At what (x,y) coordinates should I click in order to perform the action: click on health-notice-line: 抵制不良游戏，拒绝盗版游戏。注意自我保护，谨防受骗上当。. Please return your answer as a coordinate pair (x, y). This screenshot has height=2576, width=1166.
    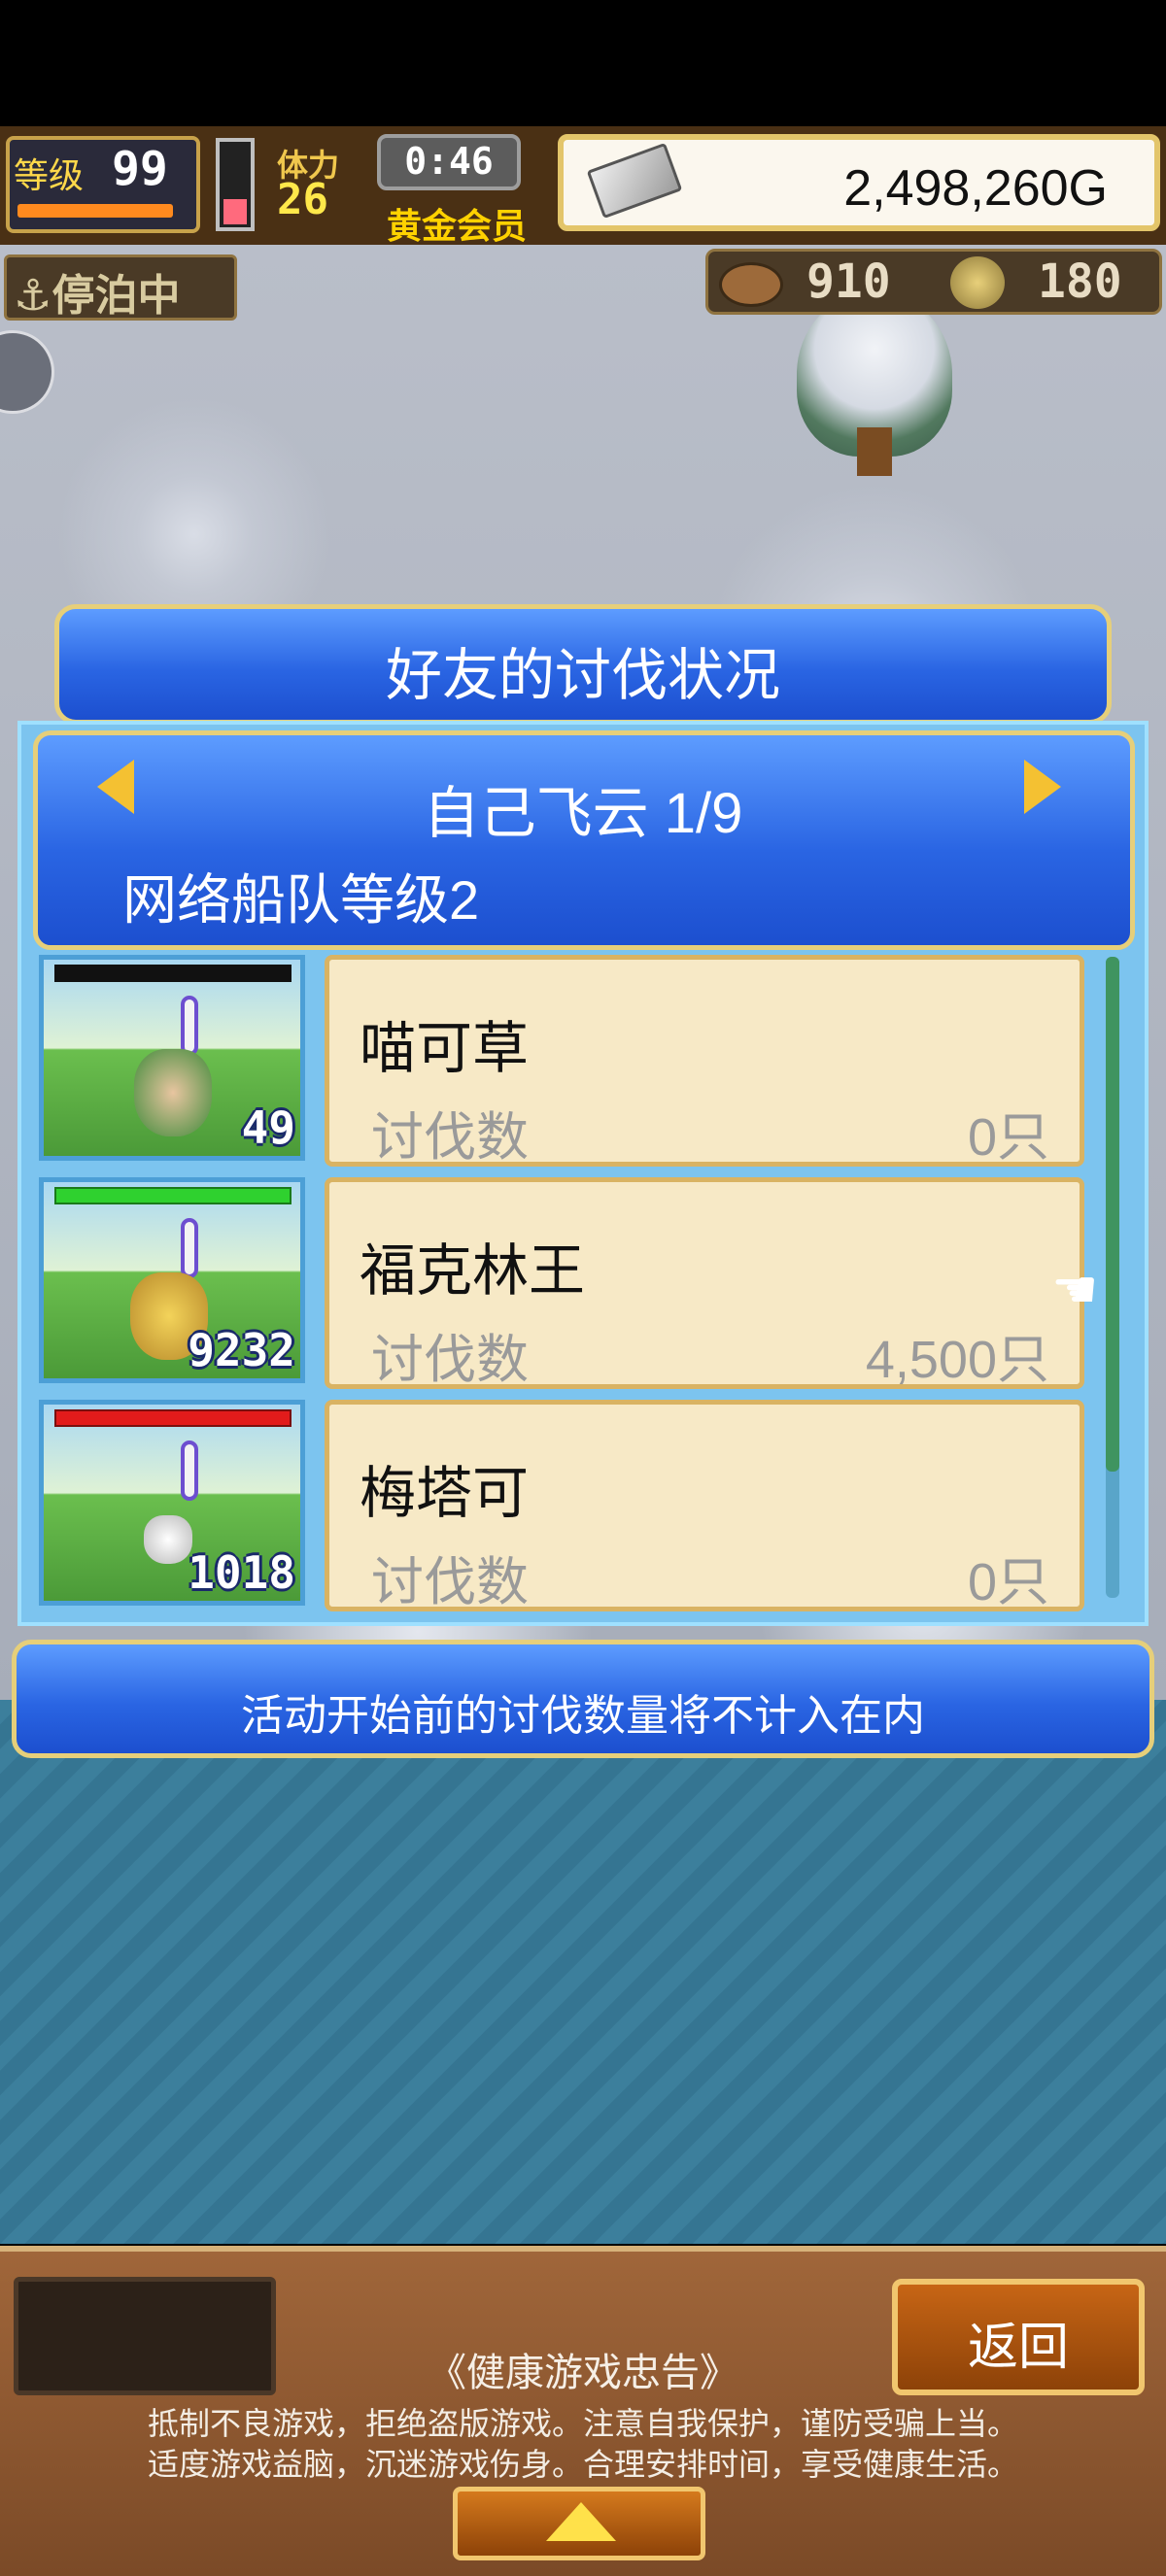
    Looking at the image, I should click on (582, 2423).